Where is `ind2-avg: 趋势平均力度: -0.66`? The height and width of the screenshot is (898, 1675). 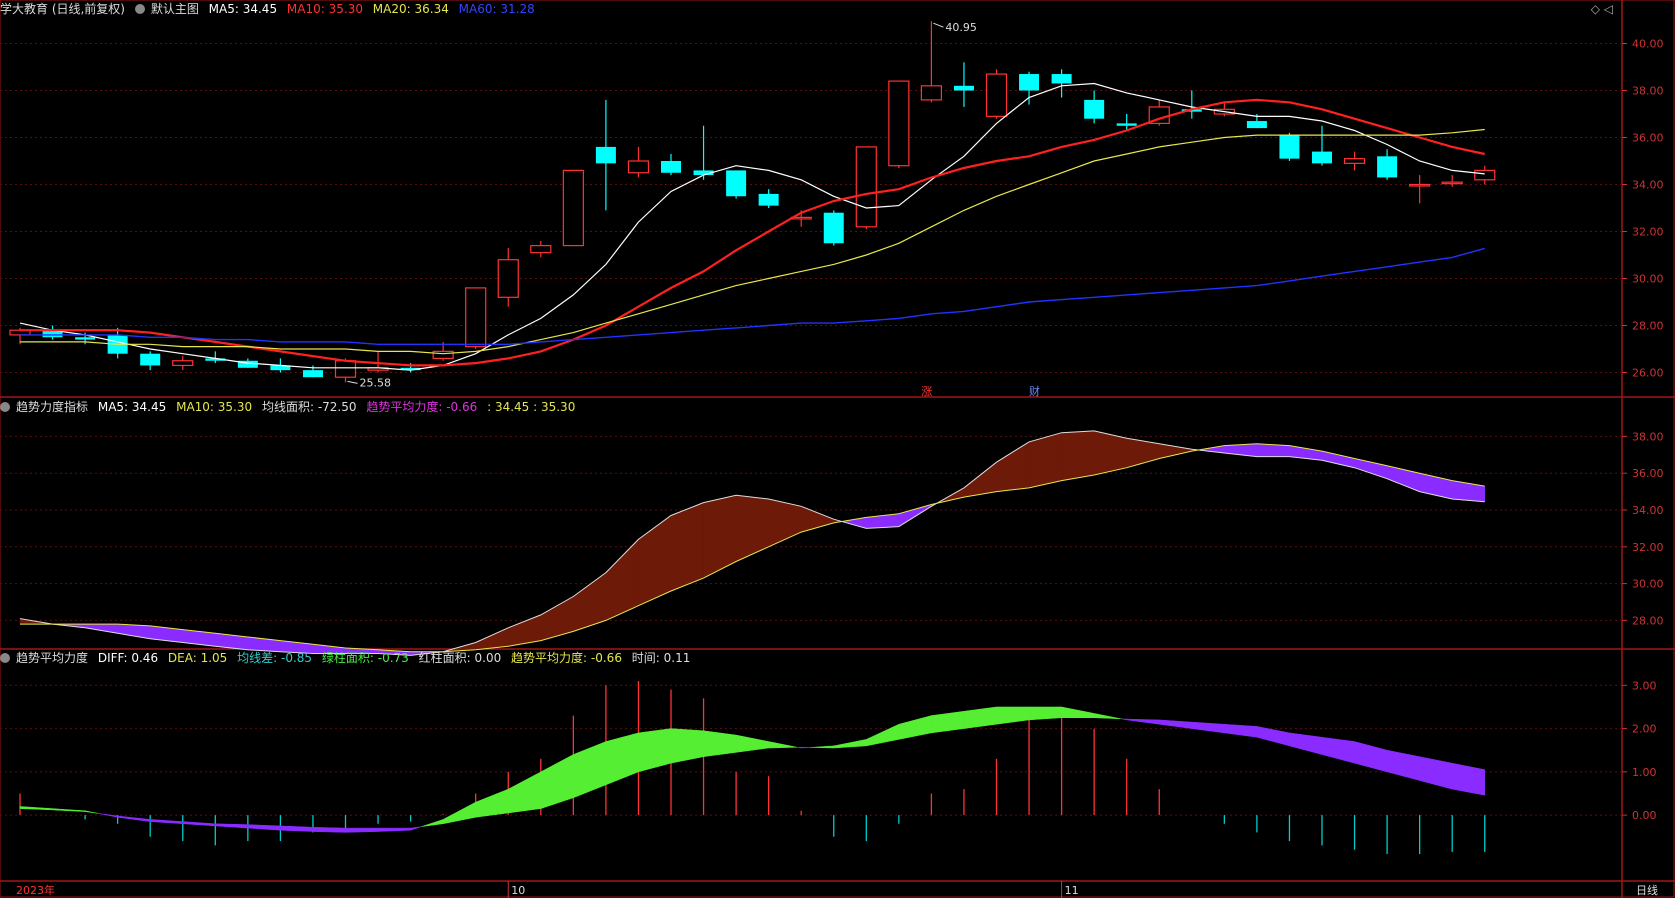 ind2-avg: 趋势平均力度: -0.66 is located at coordinates (566, 658).